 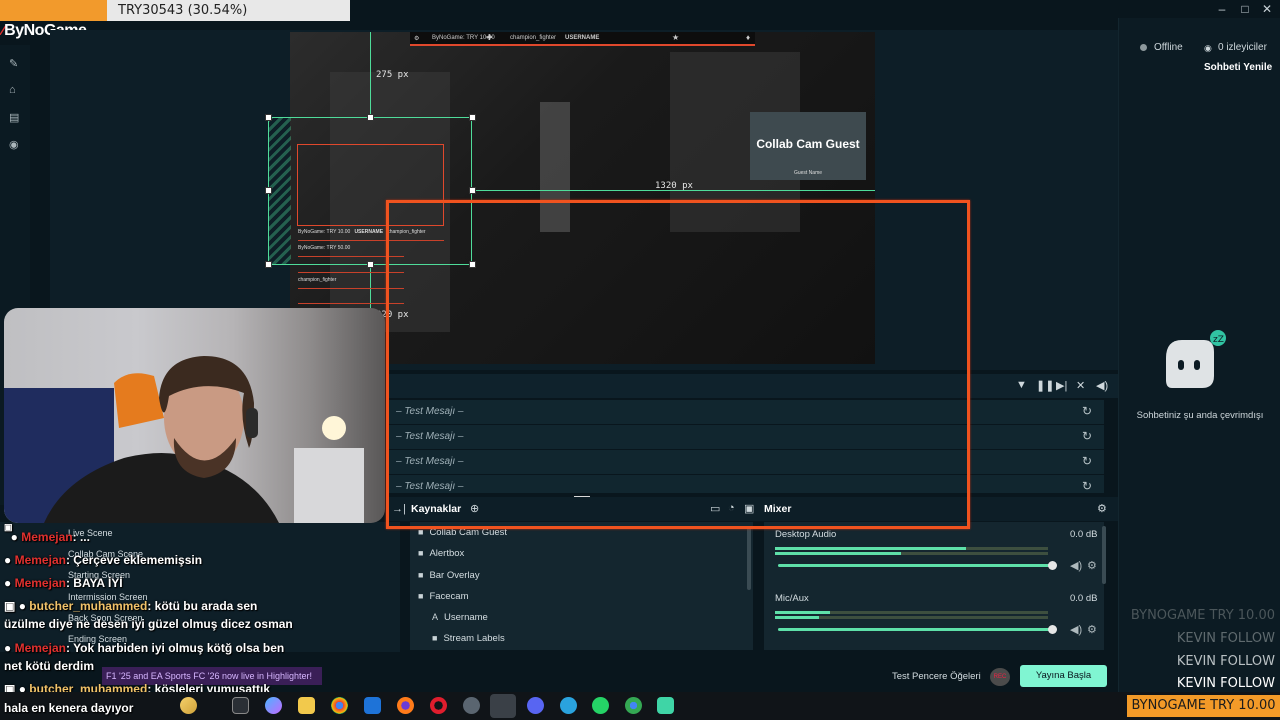 I want to click on discord-icon, so click(x=535, y=705).